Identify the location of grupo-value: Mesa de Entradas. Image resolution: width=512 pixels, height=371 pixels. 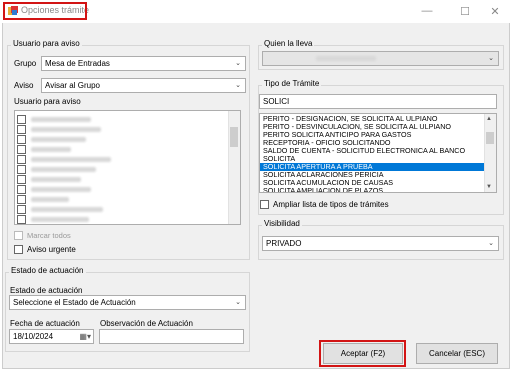
(77, 63).